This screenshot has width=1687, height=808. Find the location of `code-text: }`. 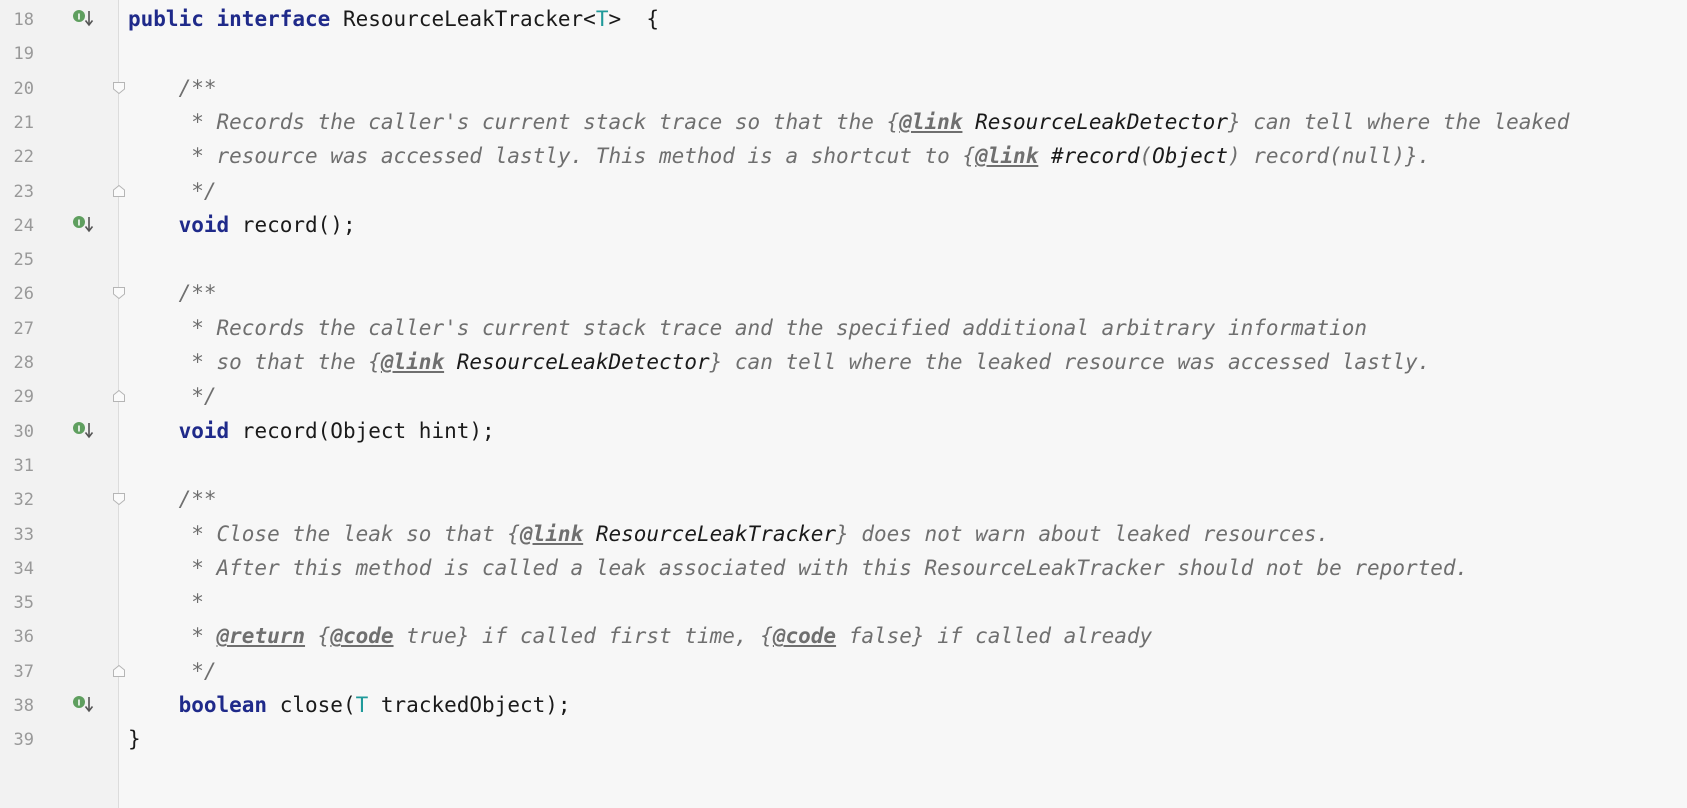

code-text: } is located at coordinates (134, 739).